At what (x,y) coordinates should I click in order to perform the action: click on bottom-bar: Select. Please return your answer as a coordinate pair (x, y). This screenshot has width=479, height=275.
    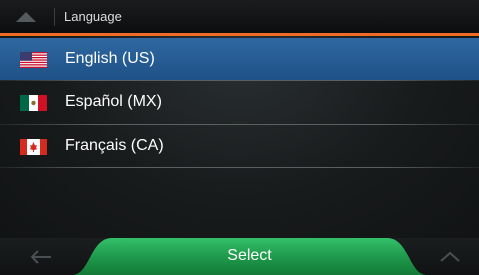
    Looking at the image, I should click on (239, 256).